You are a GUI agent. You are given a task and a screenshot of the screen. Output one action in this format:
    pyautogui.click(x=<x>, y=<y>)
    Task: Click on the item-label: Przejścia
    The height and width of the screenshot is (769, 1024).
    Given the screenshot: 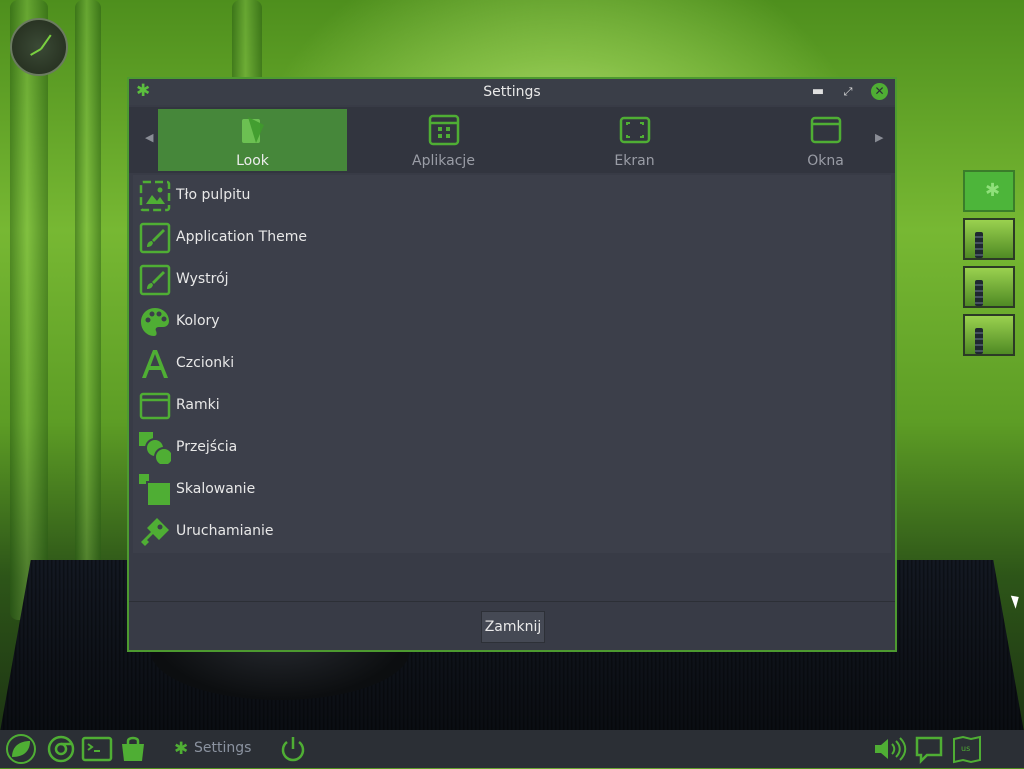 What is the action you would take?
    pyautogui.click(x=207, y=447)
    